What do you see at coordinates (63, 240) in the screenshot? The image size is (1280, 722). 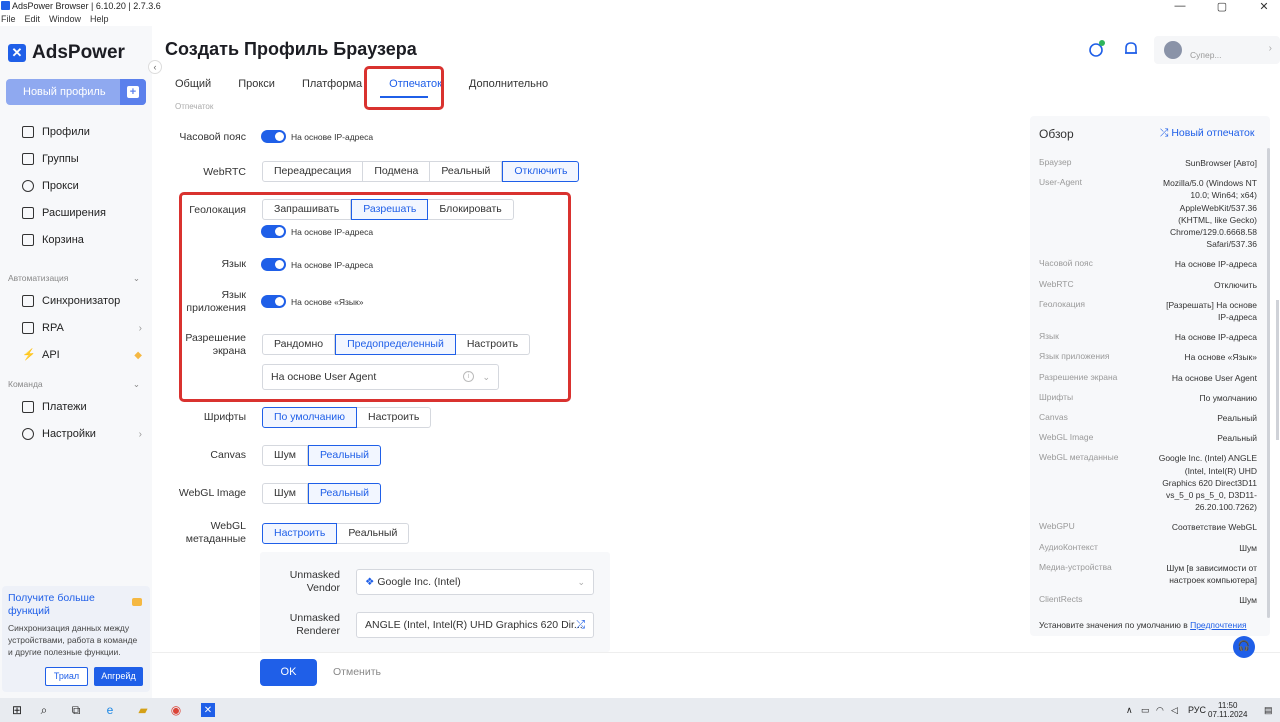 I see `sidebar-item-label: Корзина` at bounding box center [63, 240].